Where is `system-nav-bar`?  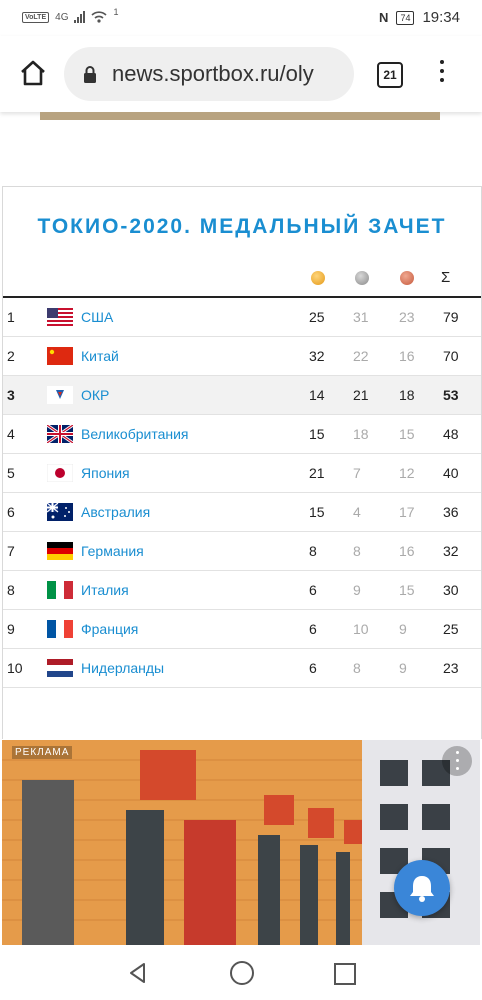 system-nav-bar is located at coordinates (241, 972).